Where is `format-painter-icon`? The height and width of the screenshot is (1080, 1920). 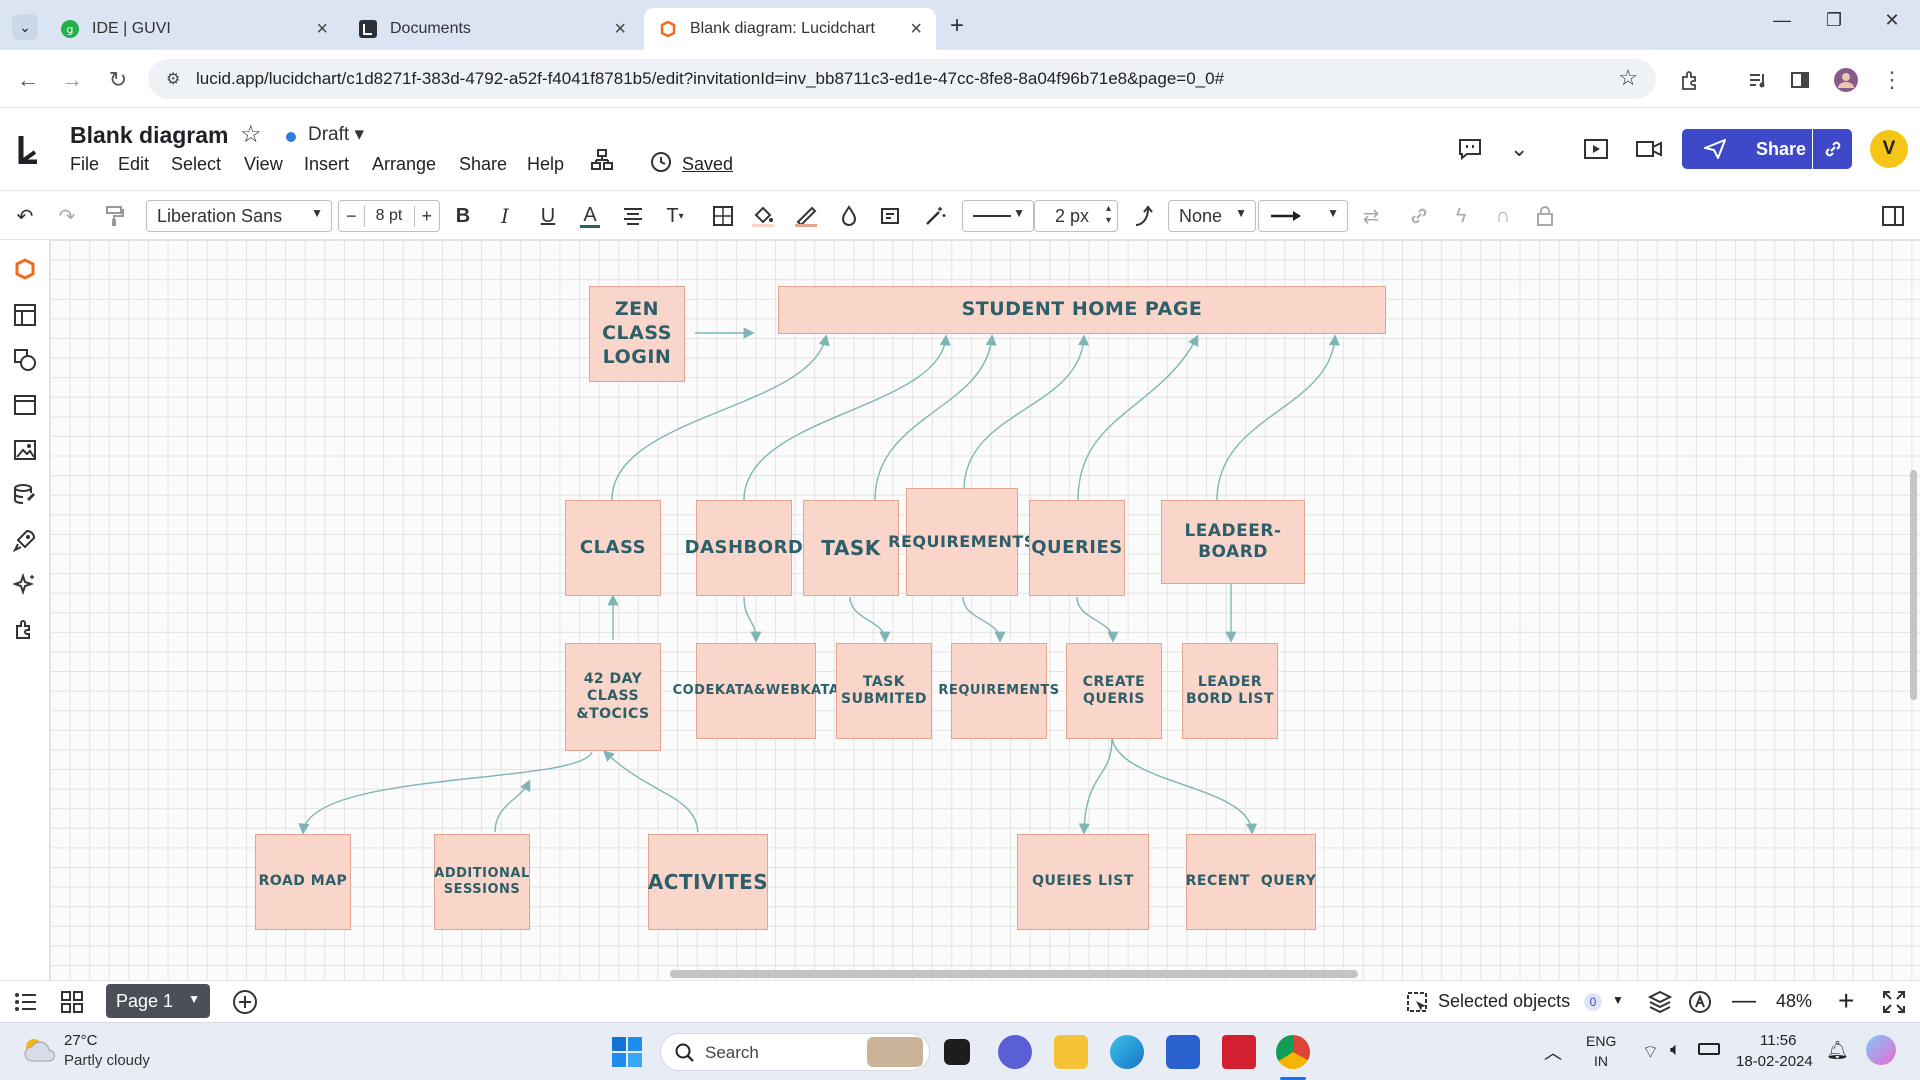
format-painter-icon is located at coordinates (115, 216).